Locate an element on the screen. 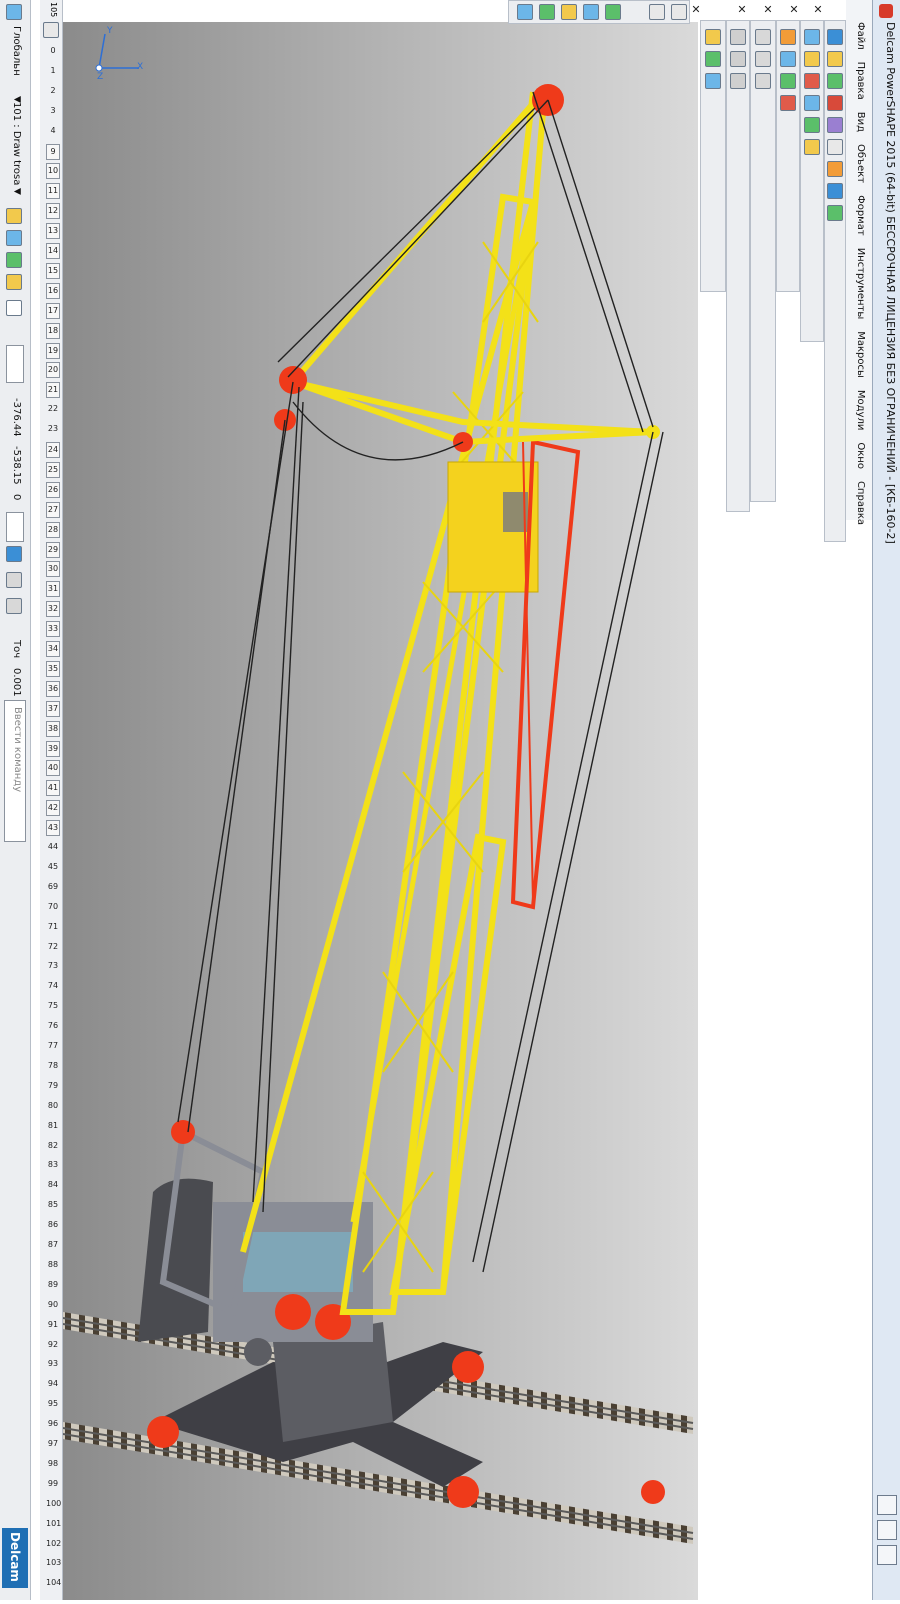 Image resolution: width=900 pixels, height=1604 pixels. level-74: 74 is located at coordinates (53, 986).